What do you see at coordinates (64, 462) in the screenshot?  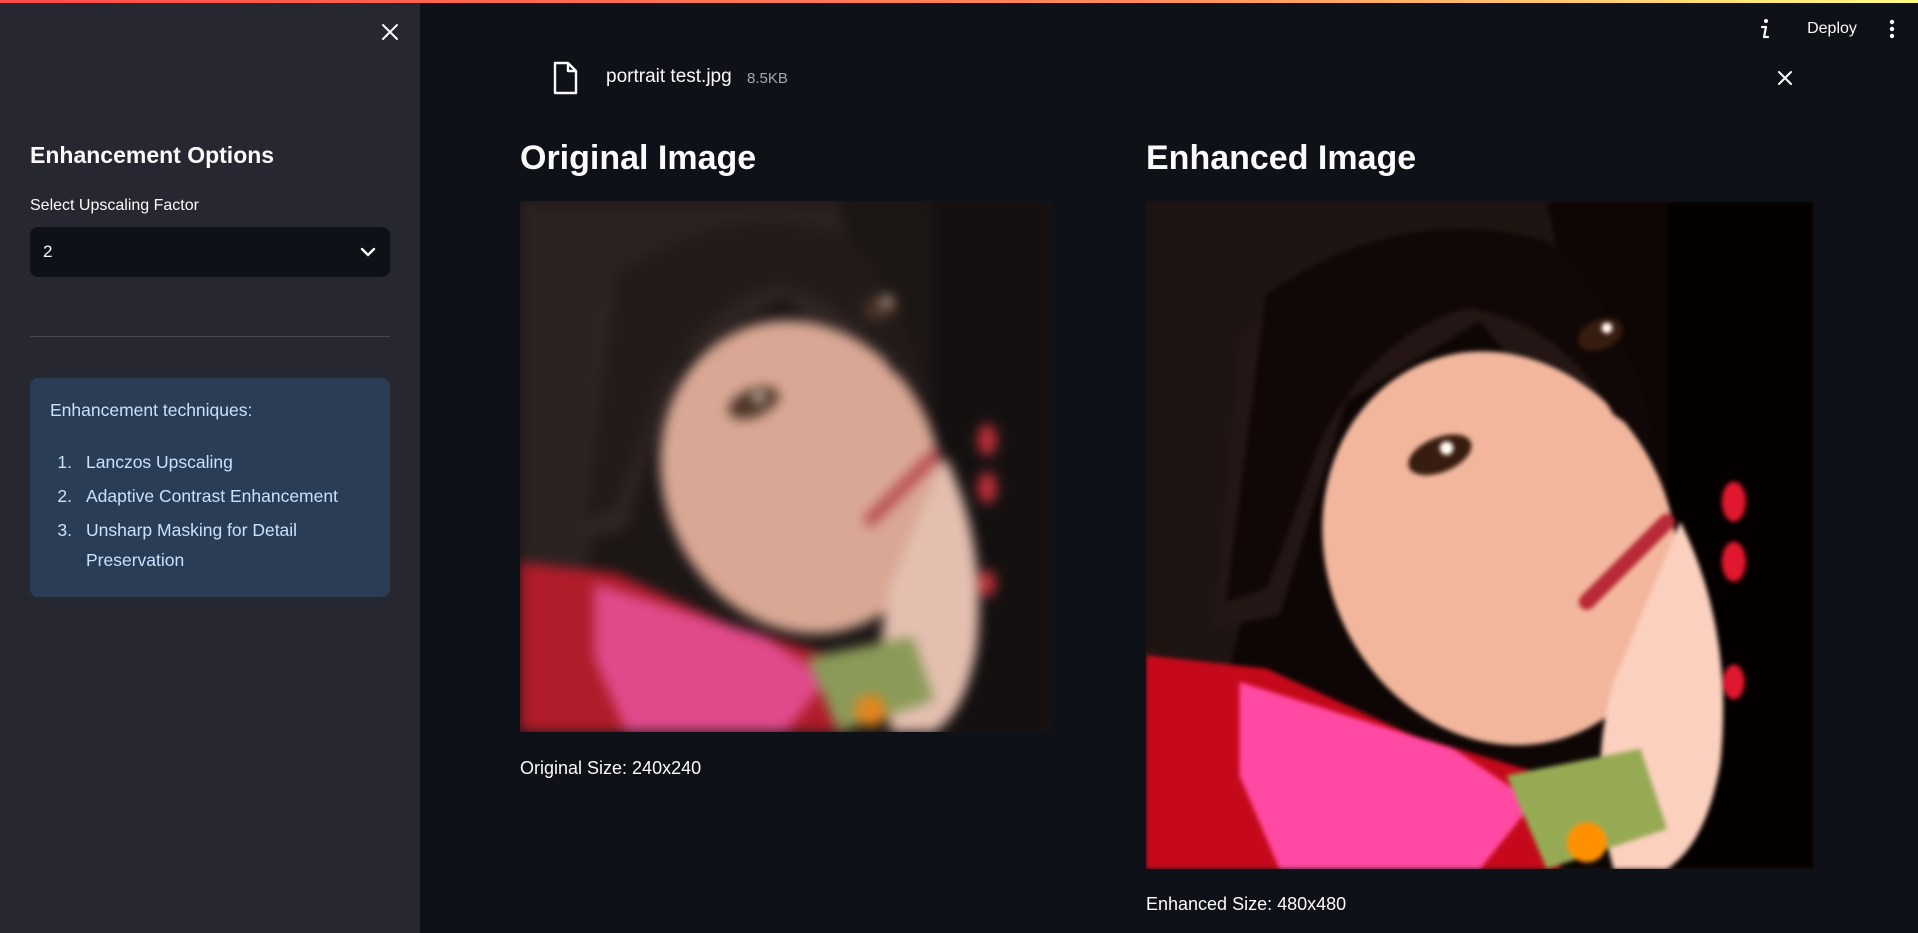 I see `list-item-number: 1.` at bounding box center [64, 462].